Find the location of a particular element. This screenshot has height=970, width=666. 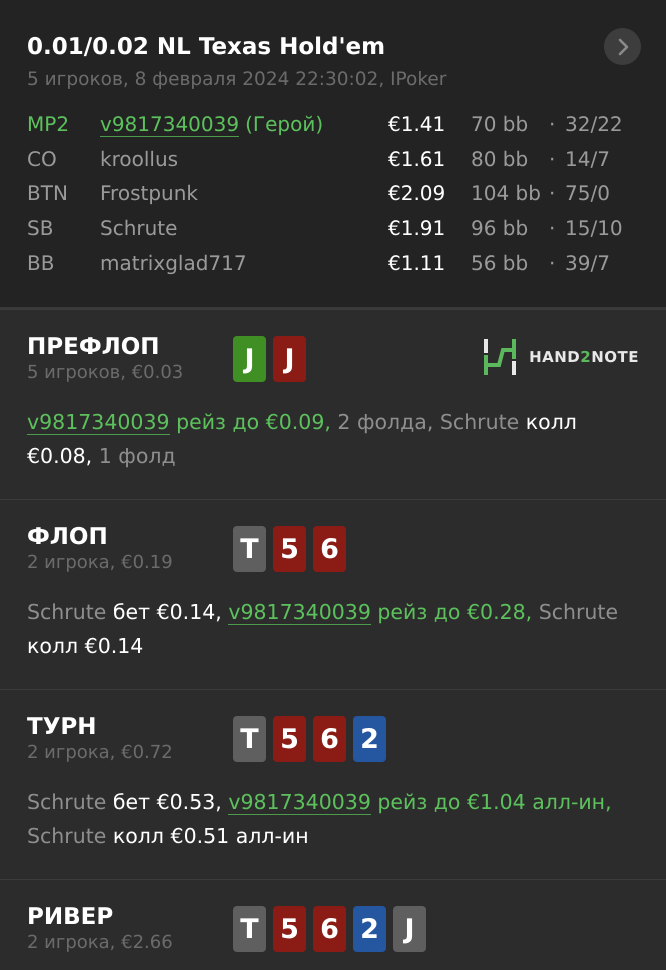

logo-icon is located at coordinates (500, 357).